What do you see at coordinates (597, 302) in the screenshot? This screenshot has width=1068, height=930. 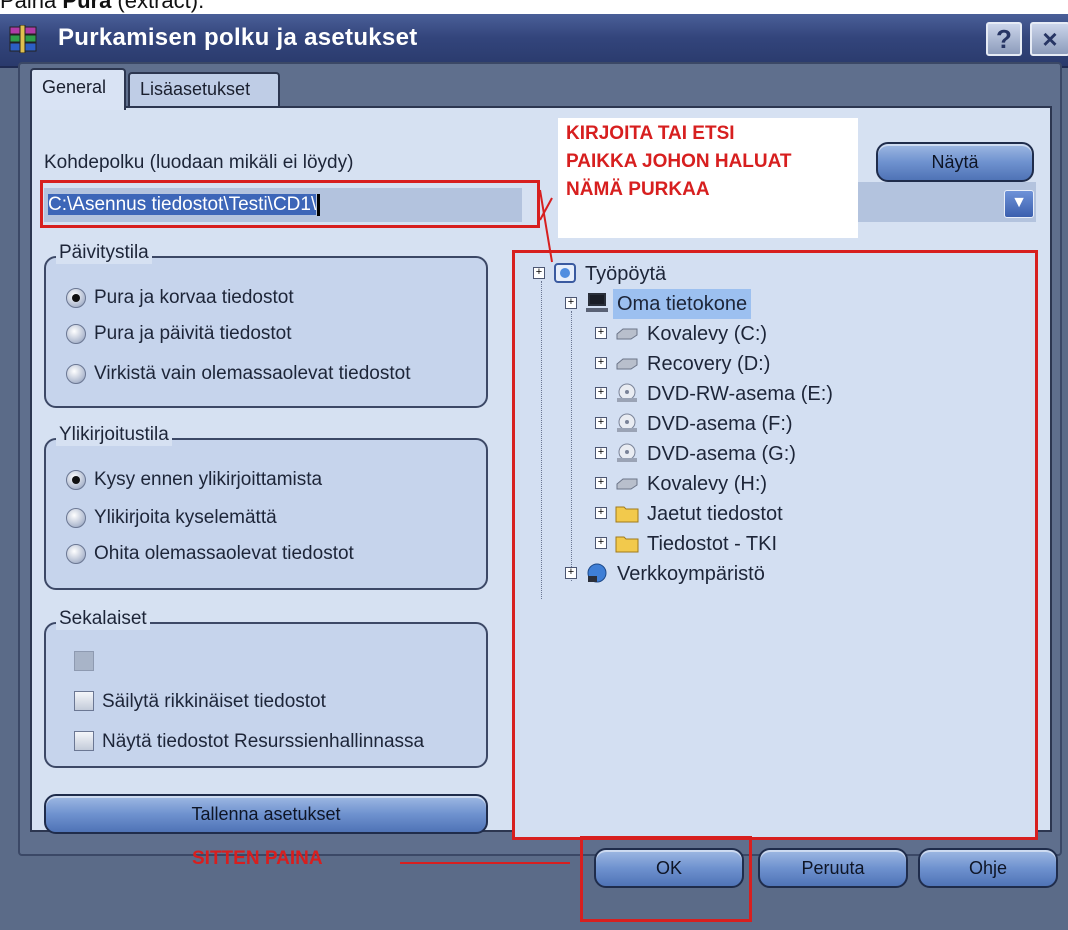 I see `computer-icon` at bounding box center [597, 302].